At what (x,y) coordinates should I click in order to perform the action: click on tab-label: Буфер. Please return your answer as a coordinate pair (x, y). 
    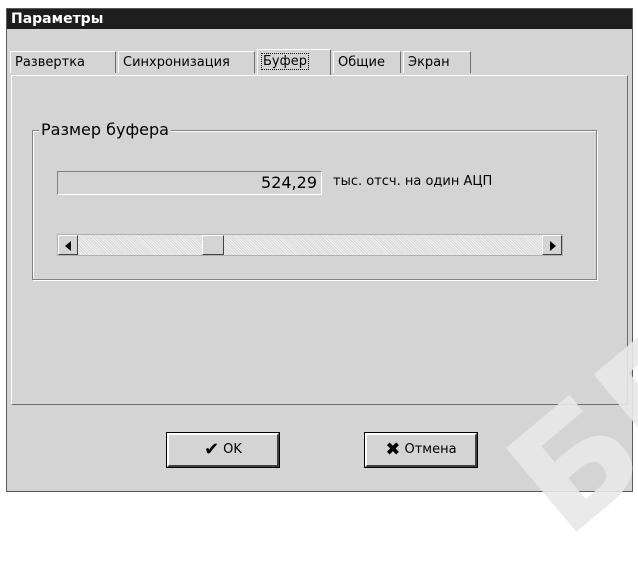
    Looking at the image, I should click on (285, 61).